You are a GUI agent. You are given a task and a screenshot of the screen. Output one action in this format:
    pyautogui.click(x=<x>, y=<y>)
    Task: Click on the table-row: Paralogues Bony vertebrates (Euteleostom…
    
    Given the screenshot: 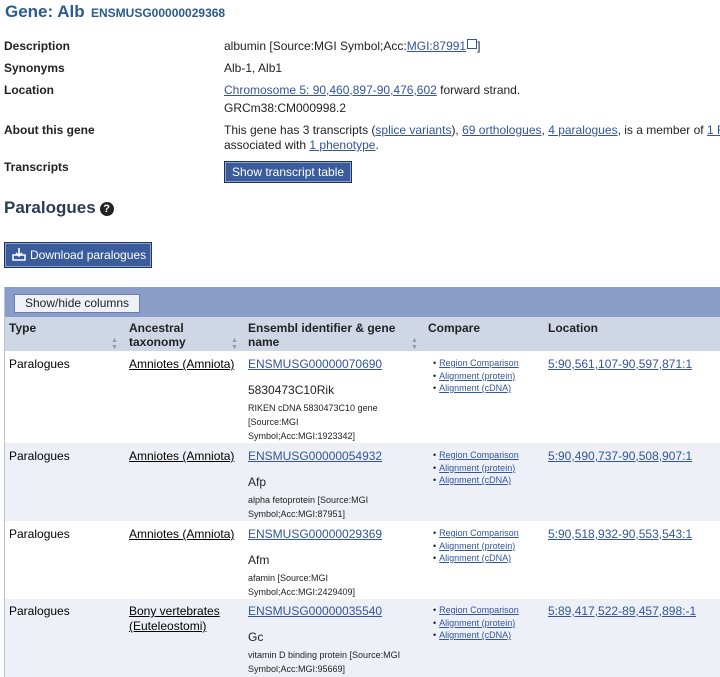 What is the action you would take?
    pyautogui.click(x=362, y=638)
    